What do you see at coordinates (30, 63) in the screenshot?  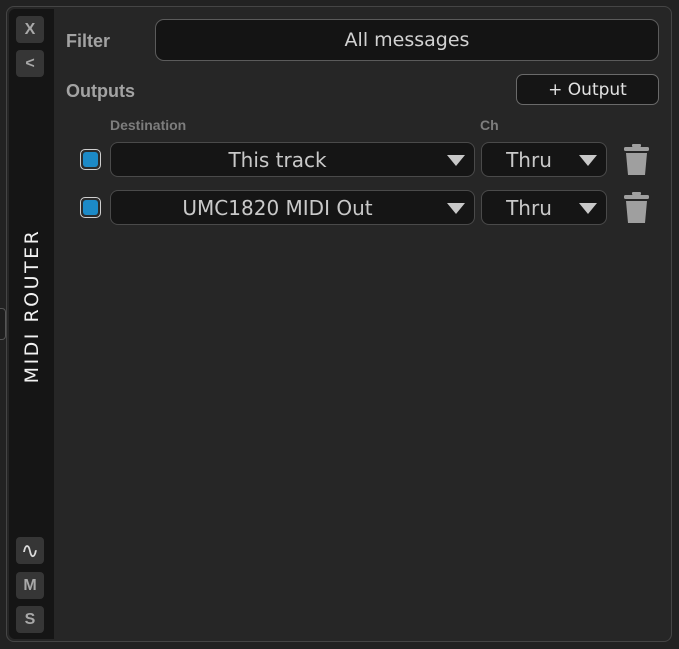 I see `collapse-button: <` at bounding box center [30, 63].